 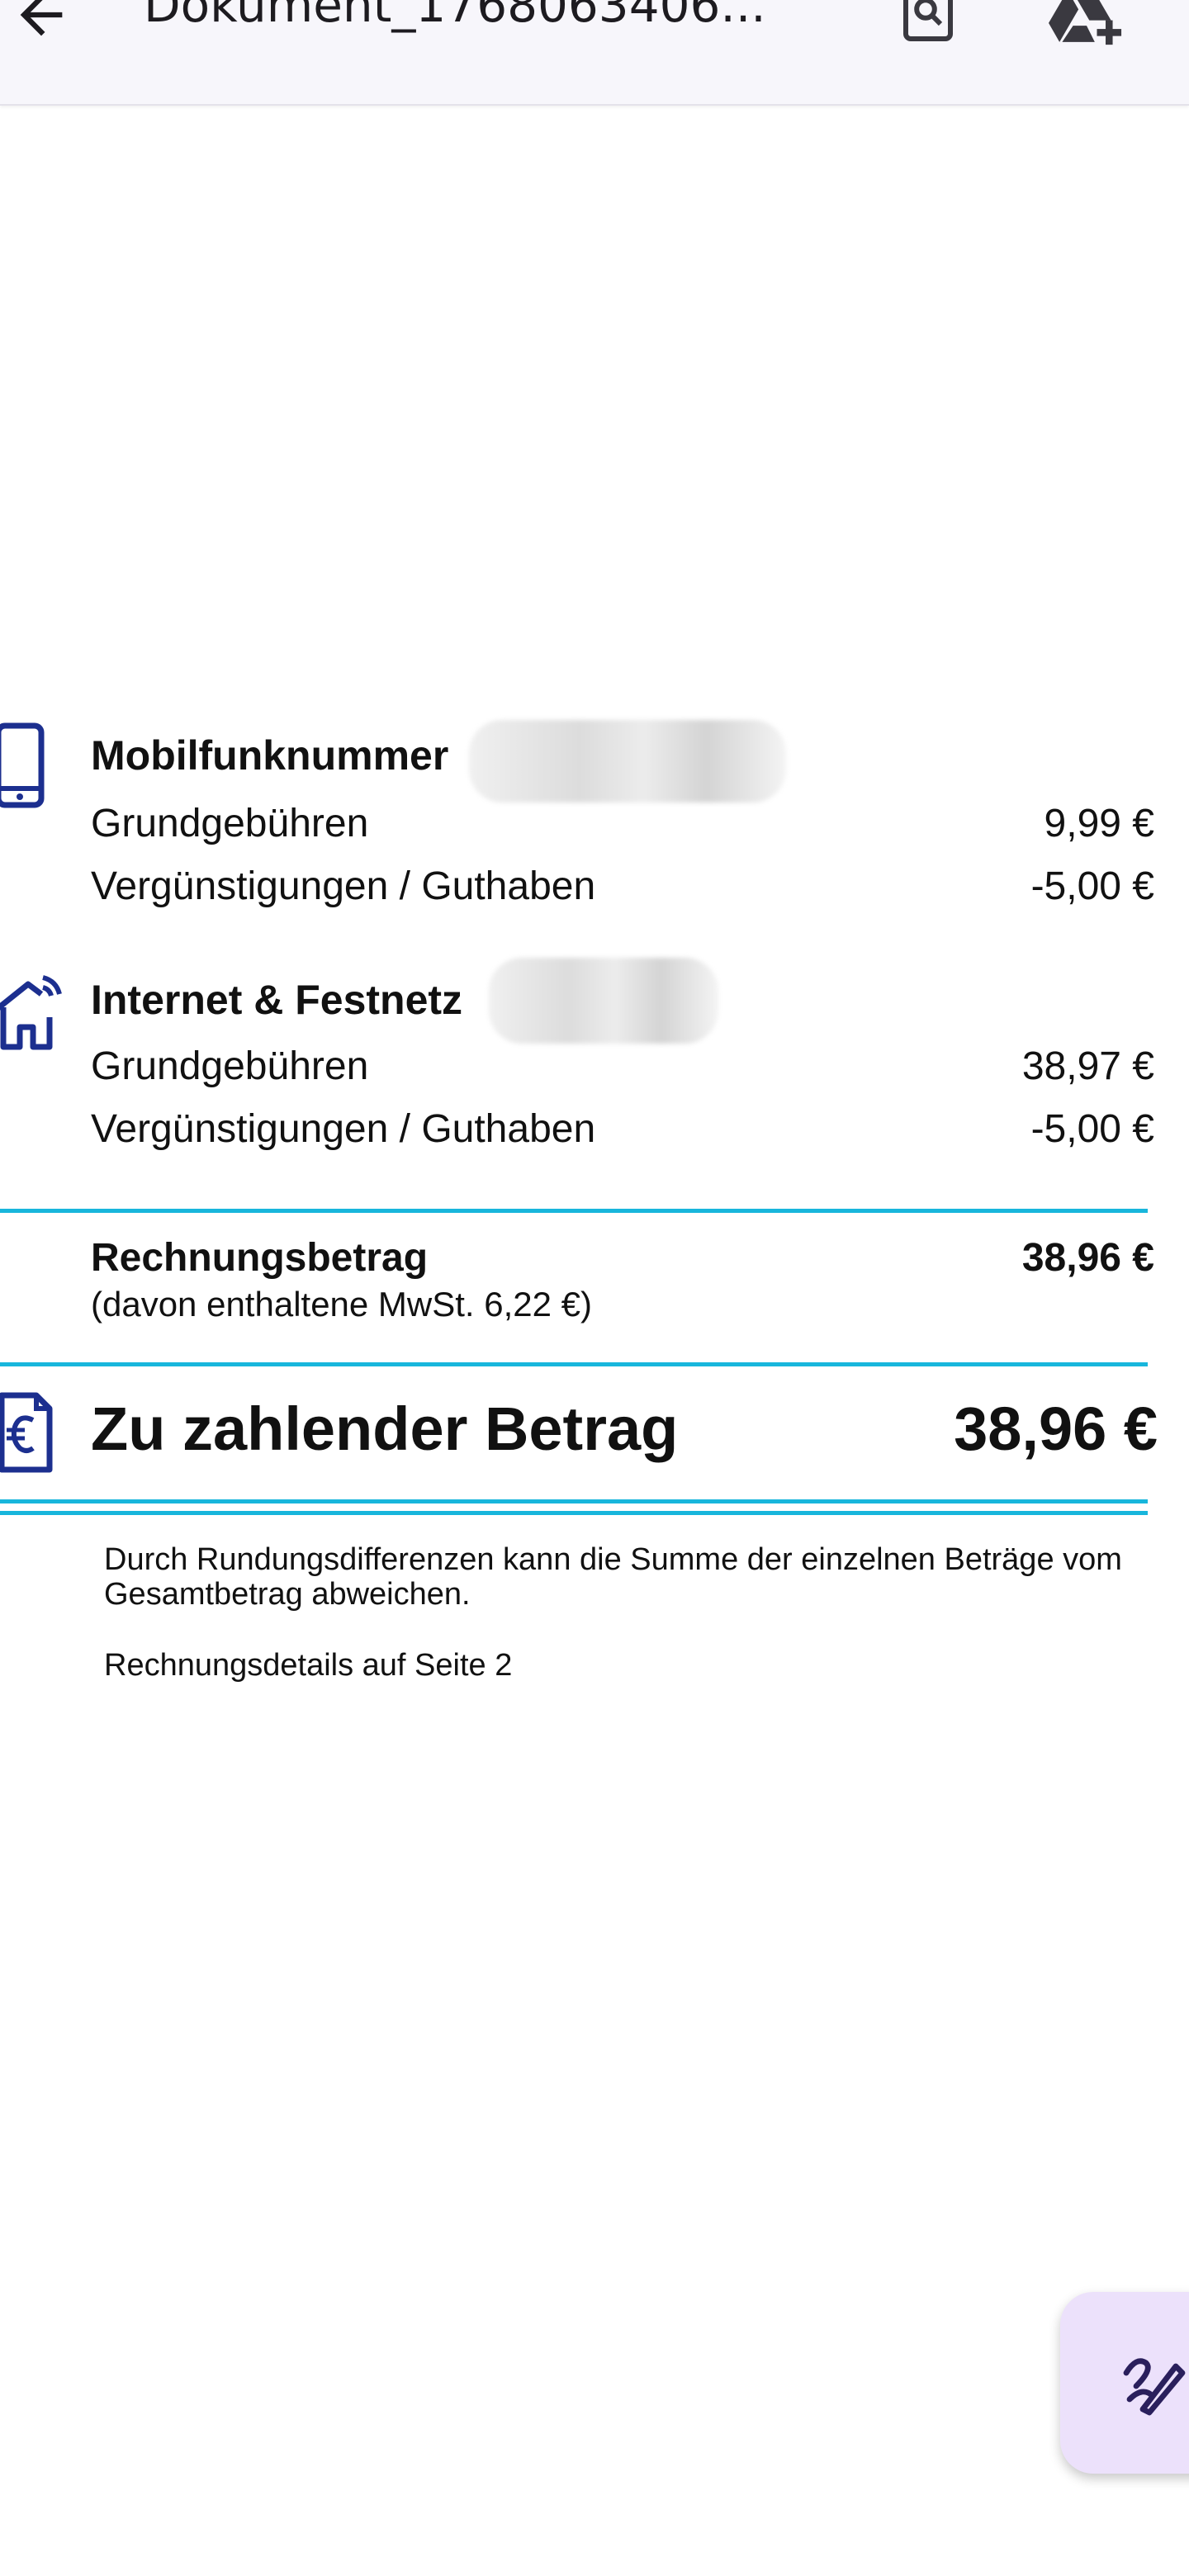 I want to click on amount-due-value: 38,96 €, so click(x=1056, y=1429).